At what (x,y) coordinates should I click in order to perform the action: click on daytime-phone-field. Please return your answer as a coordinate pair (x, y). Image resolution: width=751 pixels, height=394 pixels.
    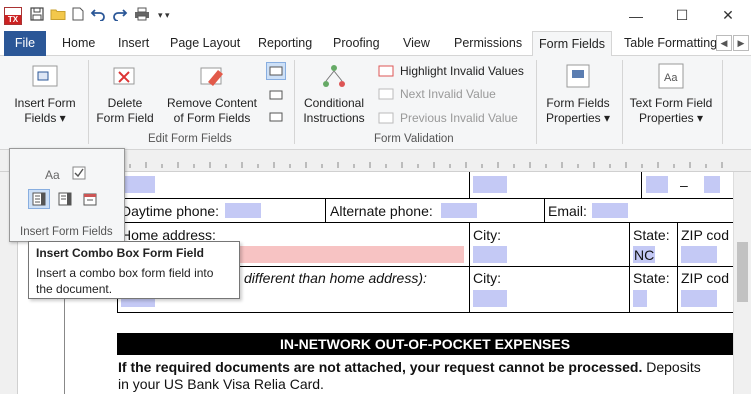
    Looking at the image, I should click on (243, 210).